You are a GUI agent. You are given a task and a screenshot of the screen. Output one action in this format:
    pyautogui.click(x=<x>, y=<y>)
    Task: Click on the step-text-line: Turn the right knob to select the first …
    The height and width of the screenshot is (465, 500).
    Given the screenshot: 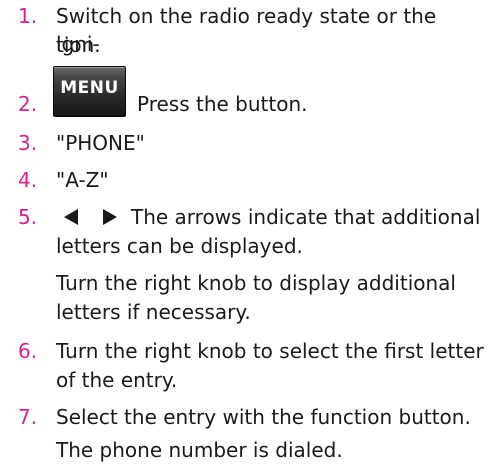 What is the action you would take?
    pyautogui.click(x=270, y=351)
    